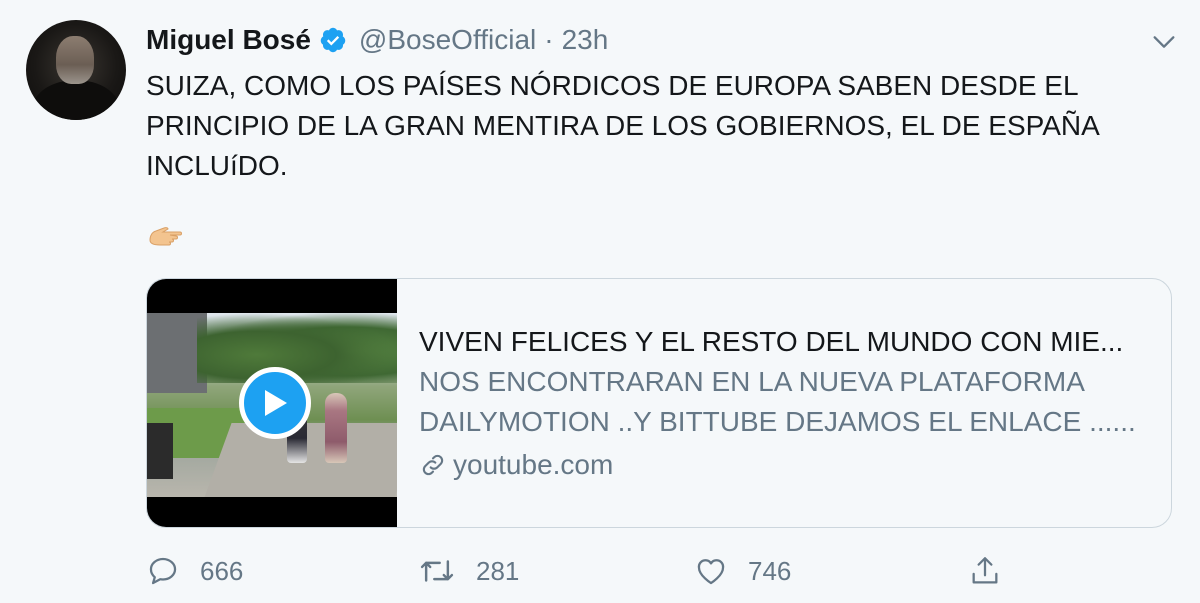 The height and width of the screenshot is (603, 1200). I want to click on thumb-person, so click(336, 428).